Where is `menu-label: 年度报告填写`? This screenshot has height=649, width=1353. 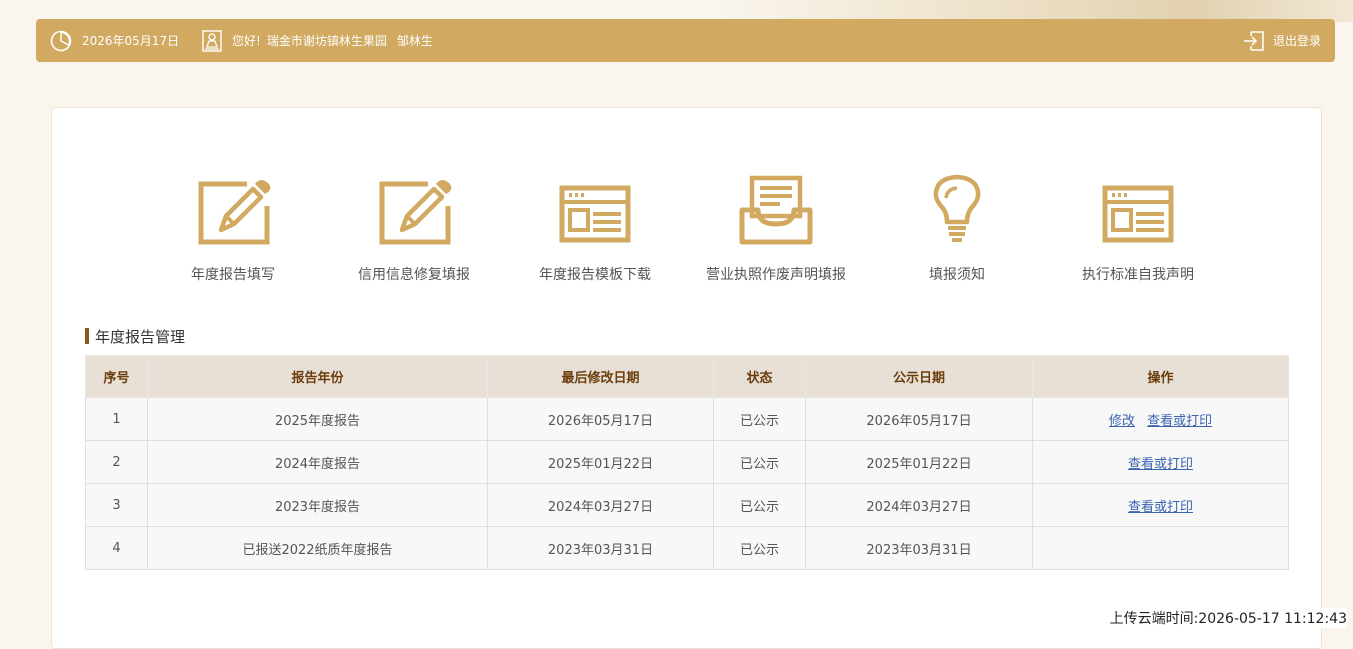 menu-label: 年度报告填写 is located at coordinates (233, 275).